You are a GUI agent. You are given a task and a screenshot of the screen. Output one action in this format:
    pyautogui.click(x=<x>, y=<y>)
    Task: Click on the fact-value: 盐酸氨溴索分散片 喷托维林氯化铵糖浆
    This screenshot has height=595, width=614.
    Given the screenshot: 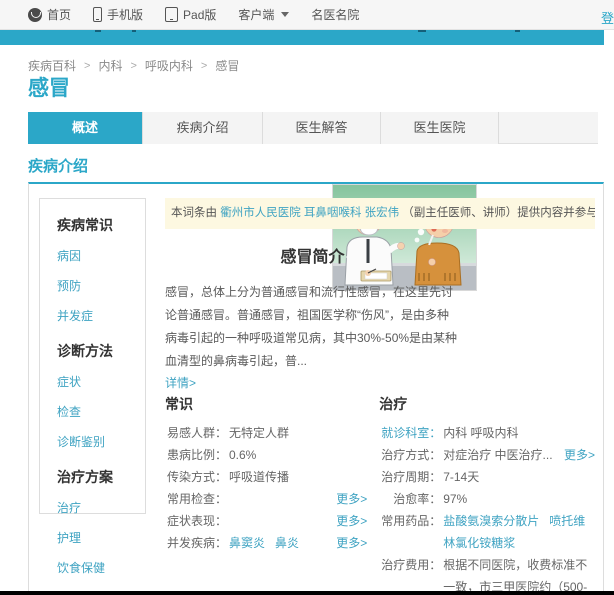 What is the action you would take?
    pyautogui.click(x=518, y=532)
    